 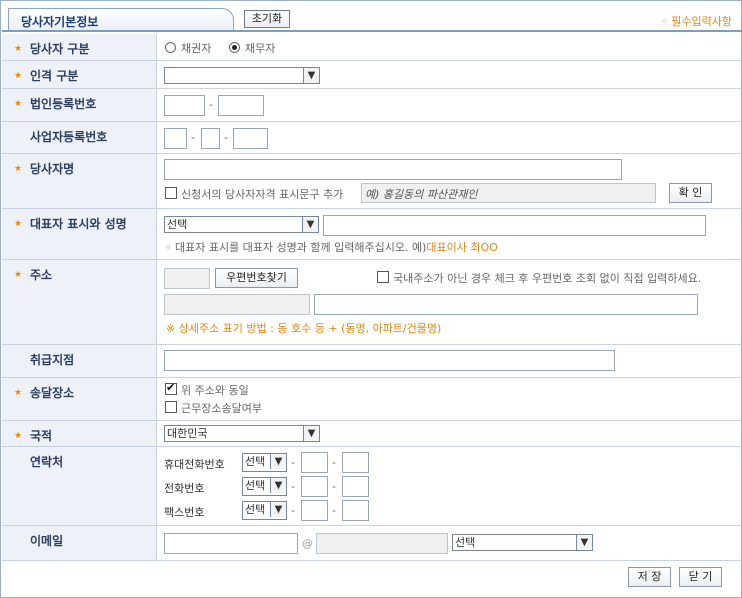 I want to click on confirm-button: 확 인, so click(x=690, y=193).